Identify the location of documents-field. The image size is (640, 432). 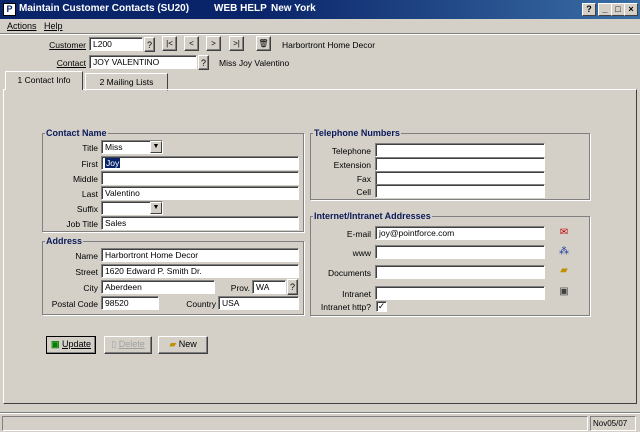
(460, 272).